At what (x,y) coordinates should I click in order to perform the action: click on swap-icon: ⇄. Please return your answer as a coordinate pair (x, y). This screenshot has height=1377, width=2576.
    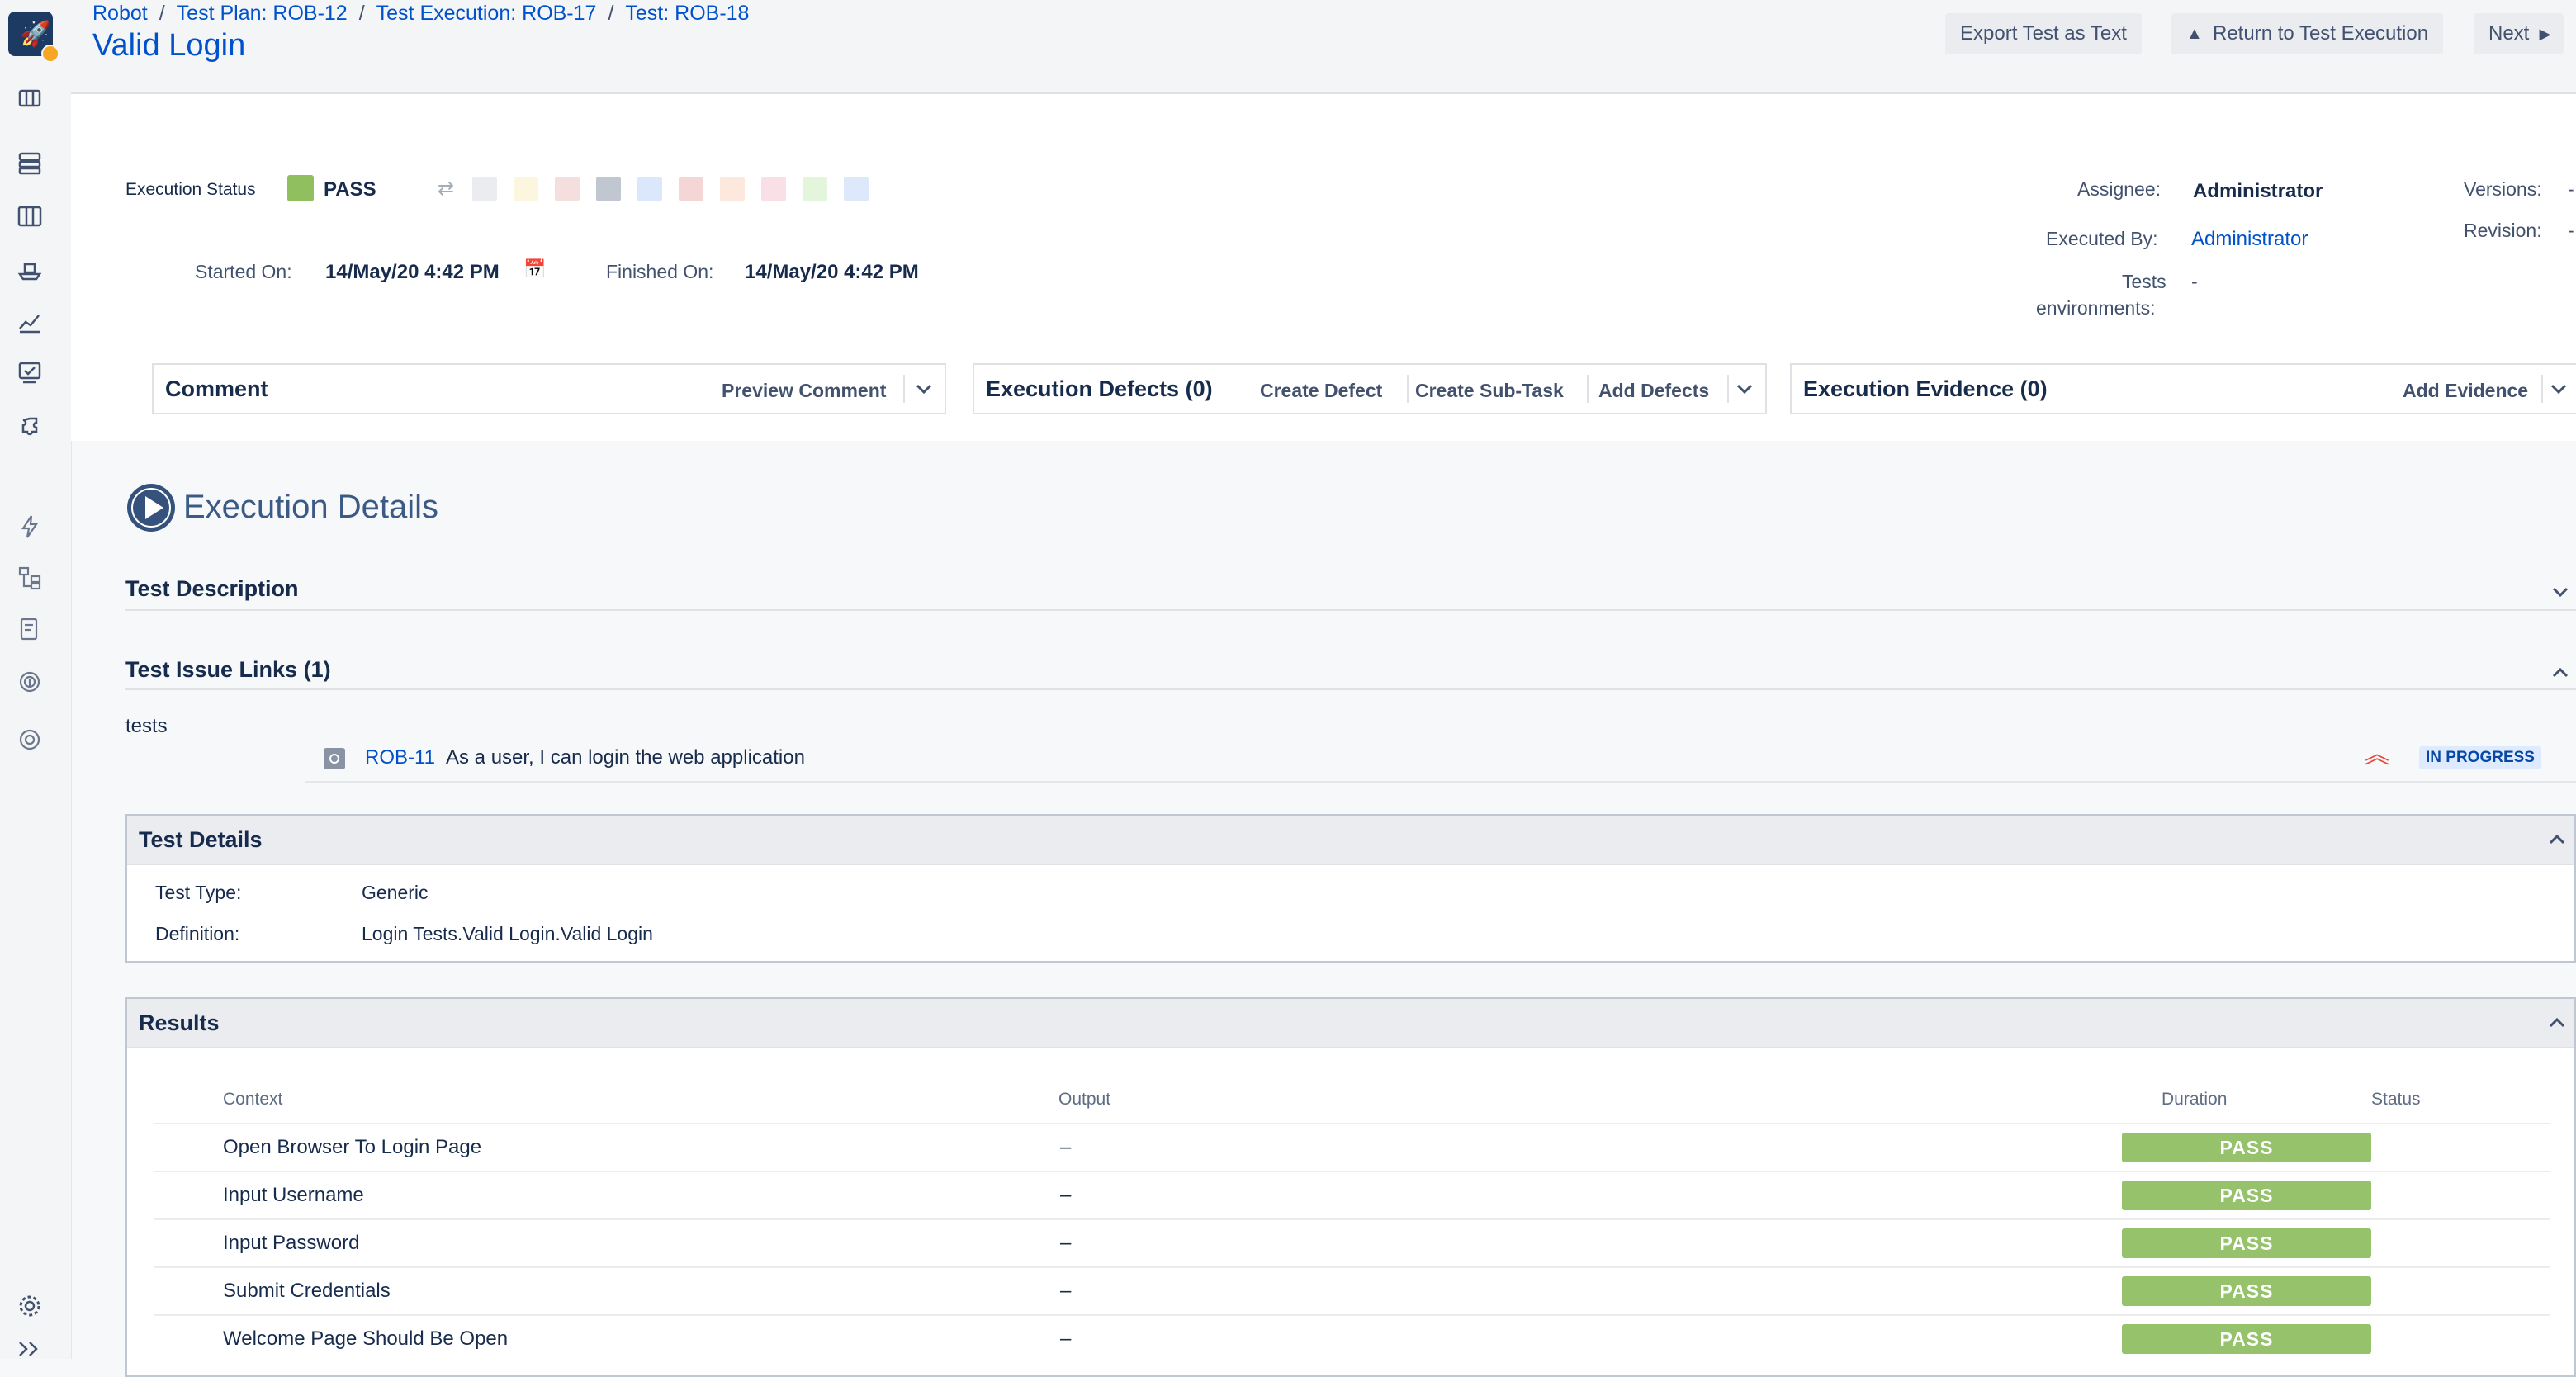
    Looking at the image, I should click on (446, 188).